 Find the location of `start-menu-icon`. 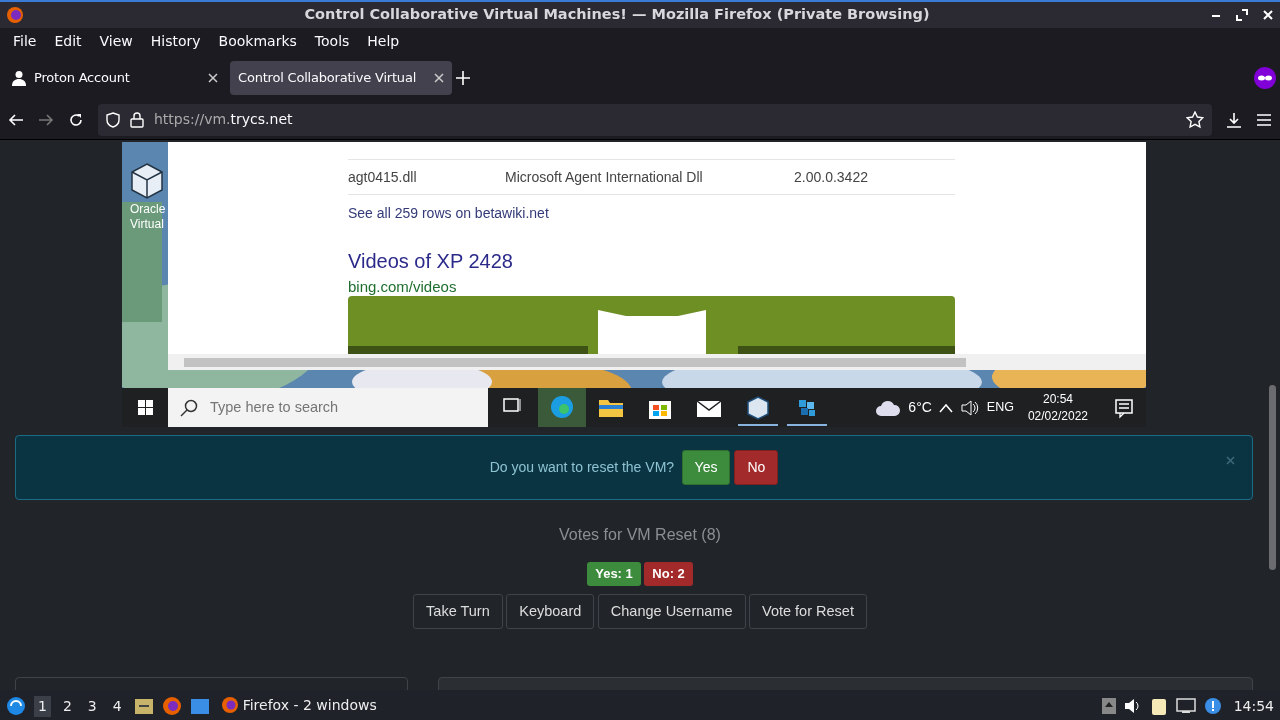

start-menu-icon is located at coordinates (16, 706).